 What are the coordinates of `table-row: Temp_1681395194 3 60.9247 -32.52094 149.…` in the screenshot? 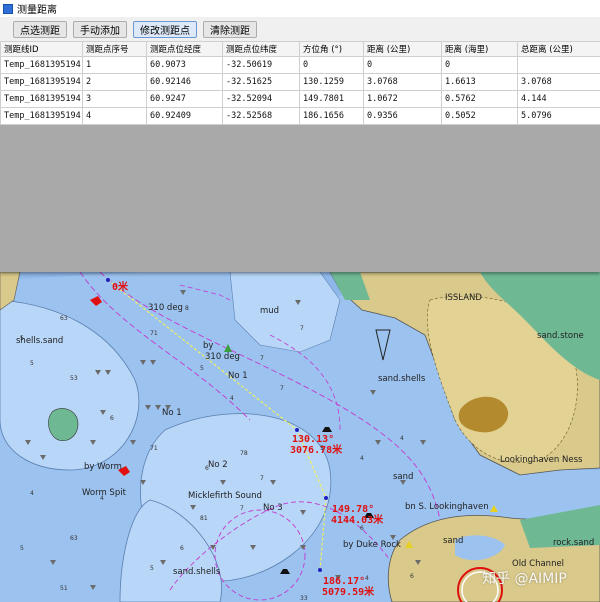 It's located at (300, 99).